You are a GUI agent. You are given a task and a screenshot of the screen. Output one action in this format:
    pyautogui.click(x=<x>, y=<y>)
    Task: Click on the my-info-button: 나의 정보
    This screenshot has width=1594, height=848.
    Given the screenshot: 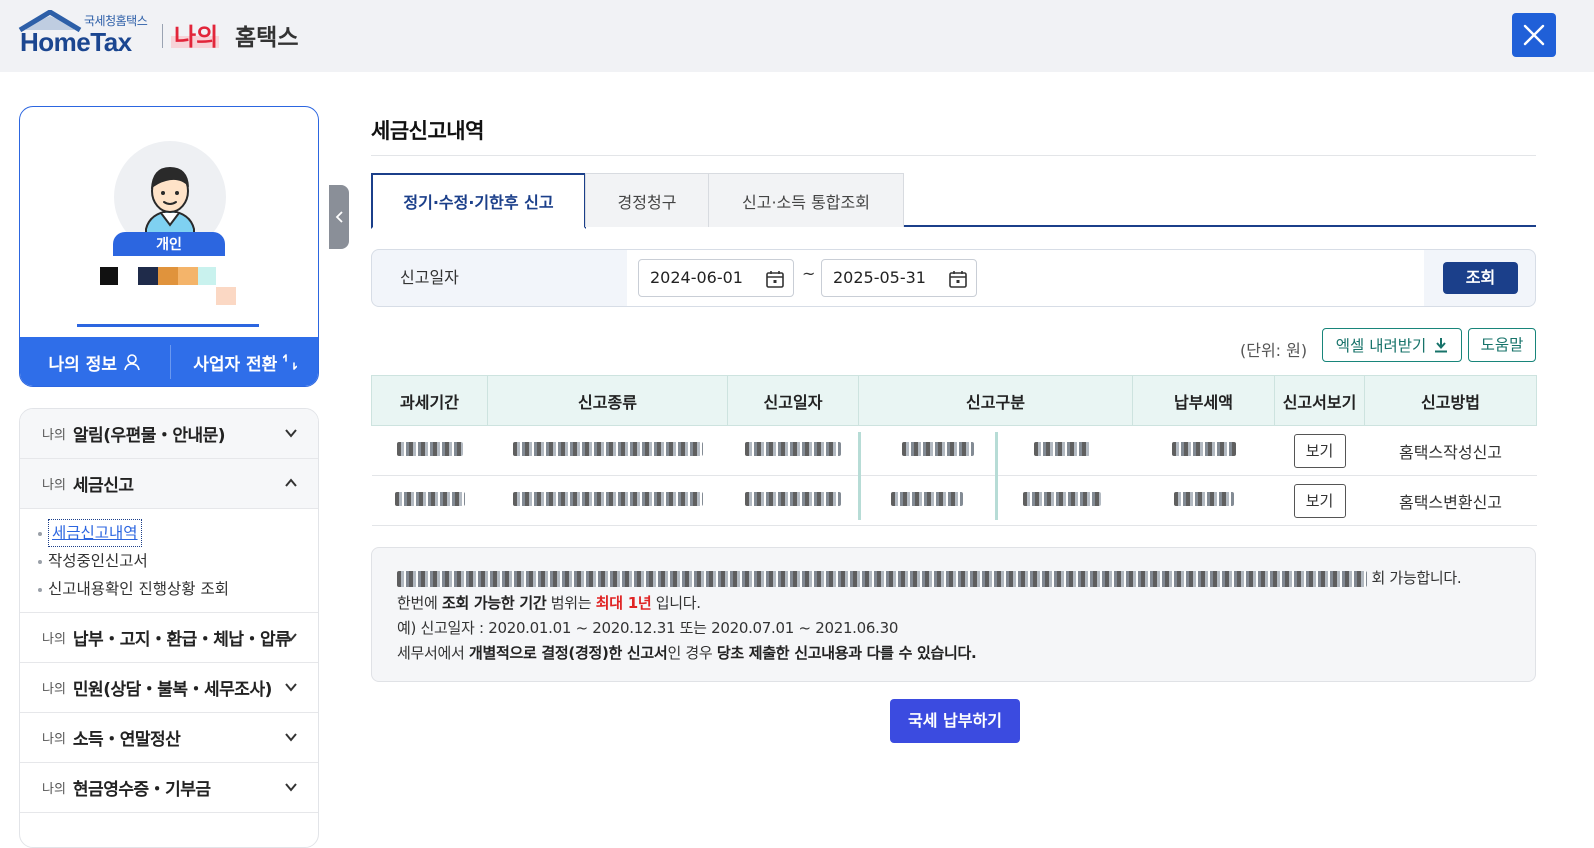 What is the action you would take?
    pyautogui.click(x=95, y=361)
    